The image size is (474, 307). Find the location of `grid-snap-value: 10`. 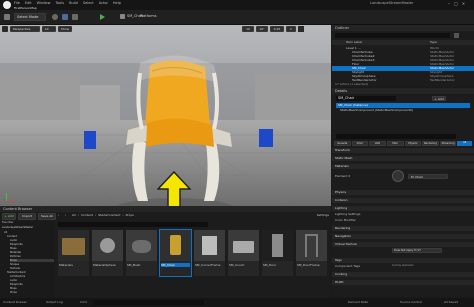

grid-snap-value: 10 is located at coordinates (248, 29).